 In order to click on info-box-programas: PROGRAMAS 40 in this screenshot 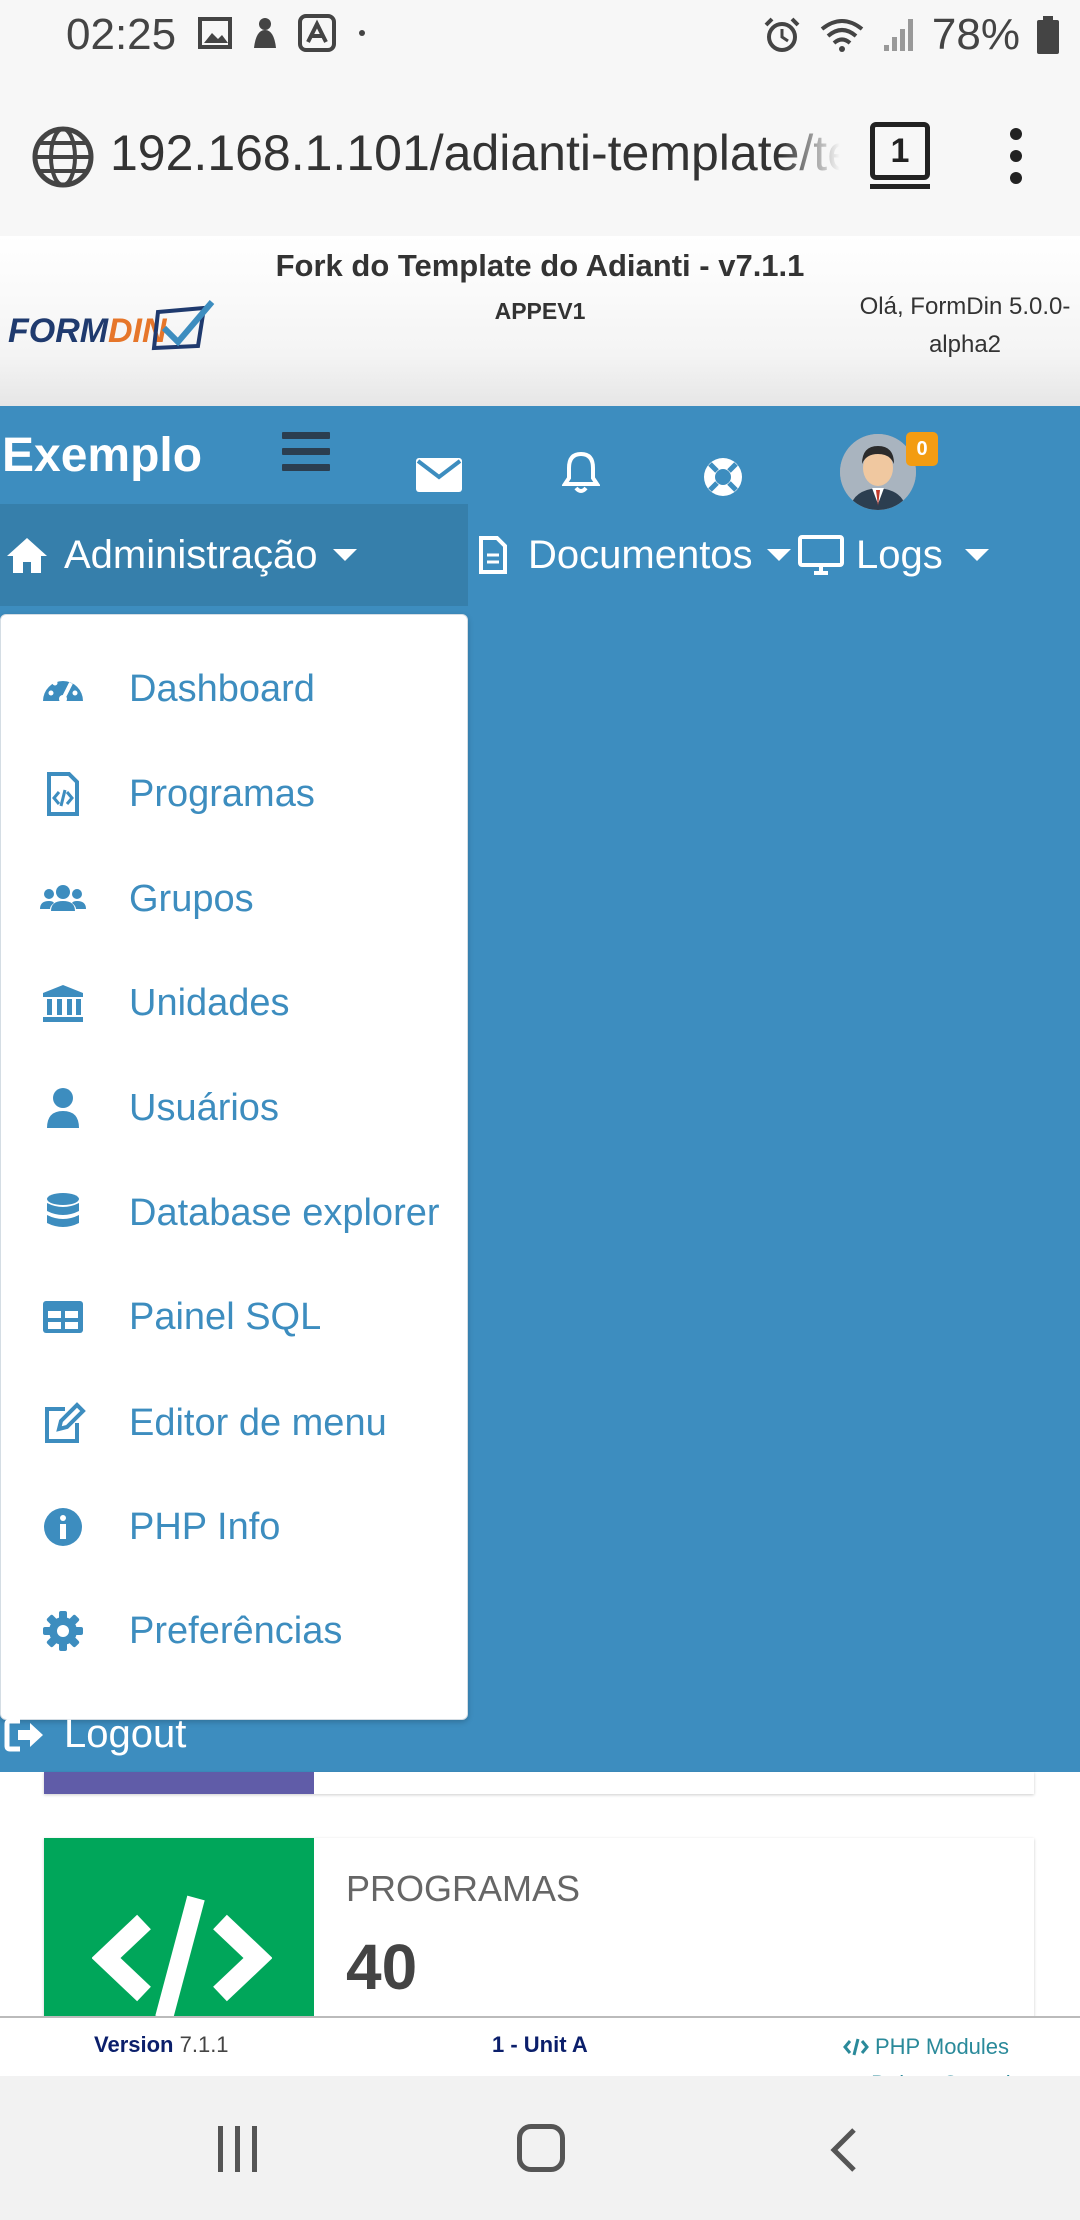, I will do `click(539, 1928)`.